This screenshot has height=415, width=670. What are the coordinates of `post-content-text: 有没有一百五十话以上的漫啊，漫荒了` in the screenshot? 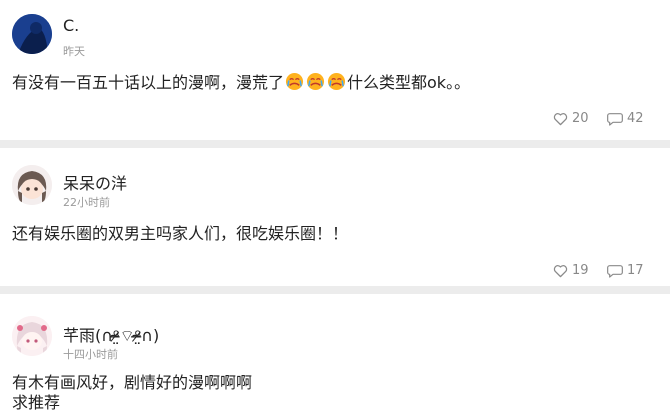 It's located at (148, 82).